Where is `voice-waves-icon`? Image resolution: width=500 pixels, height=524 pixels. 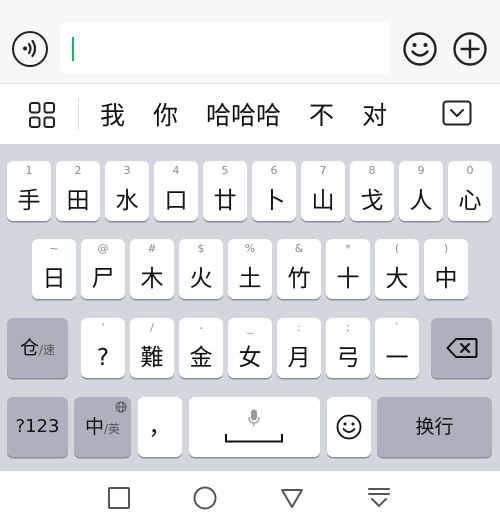
voice-waves-icon is located at coordinates (30, 48).